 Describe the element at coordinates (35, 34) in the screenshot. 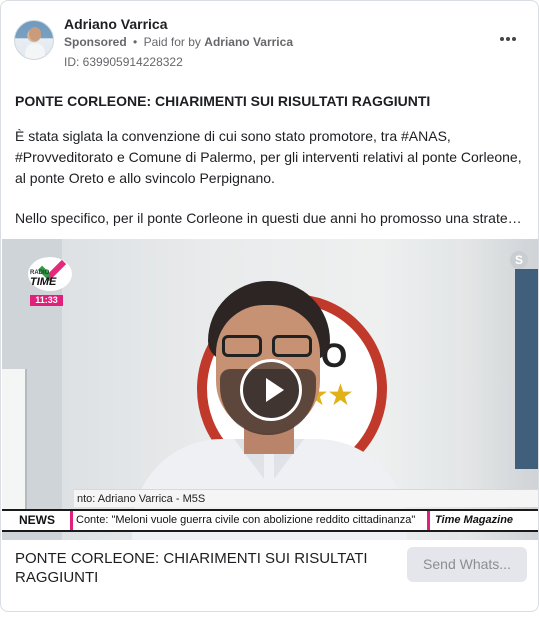

I see `avatar-head` at that location.